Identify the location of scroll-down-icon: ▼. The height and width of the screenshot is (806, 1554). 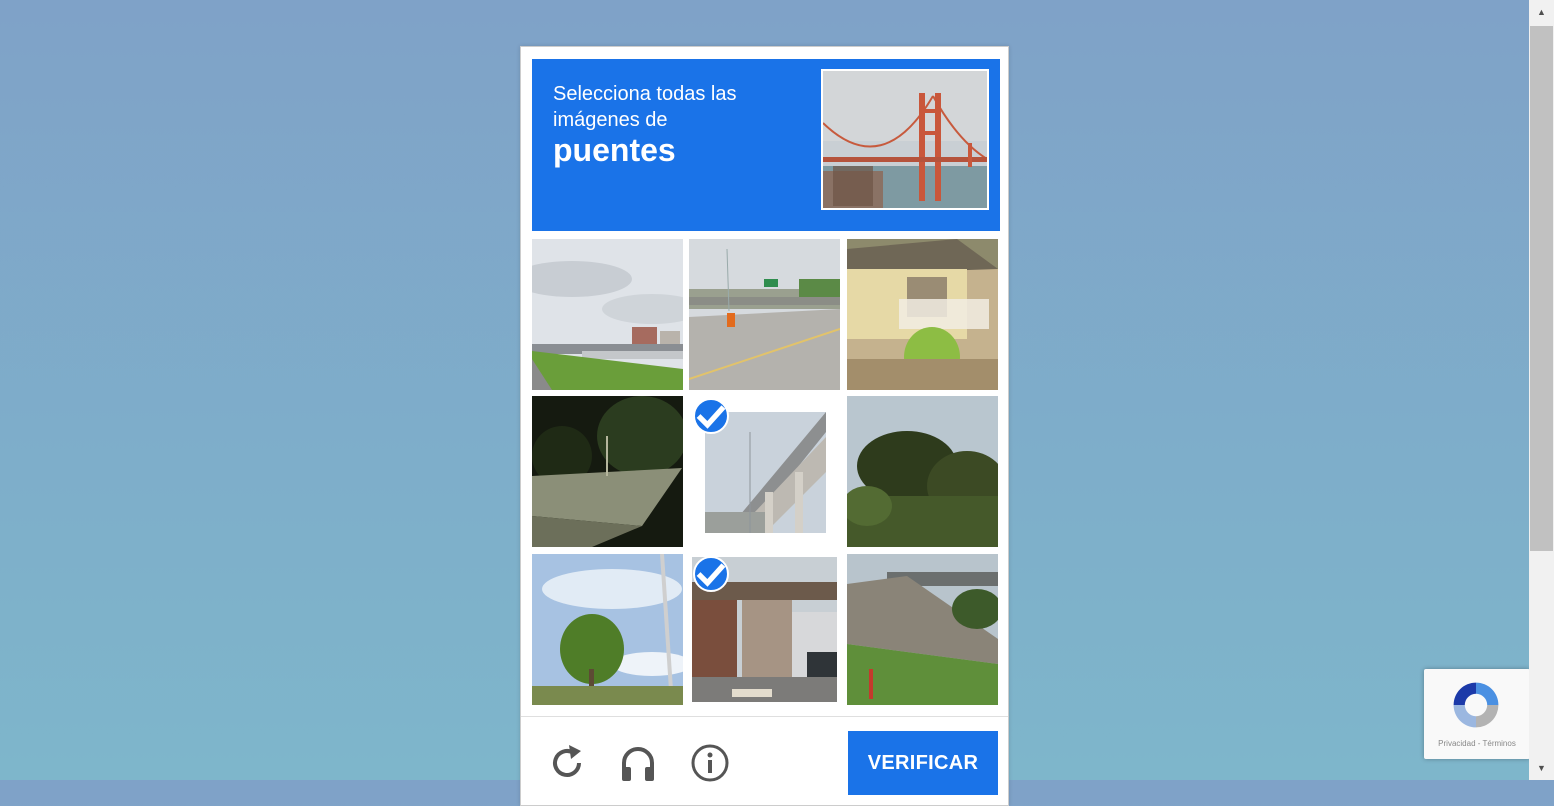
(1541, 768).